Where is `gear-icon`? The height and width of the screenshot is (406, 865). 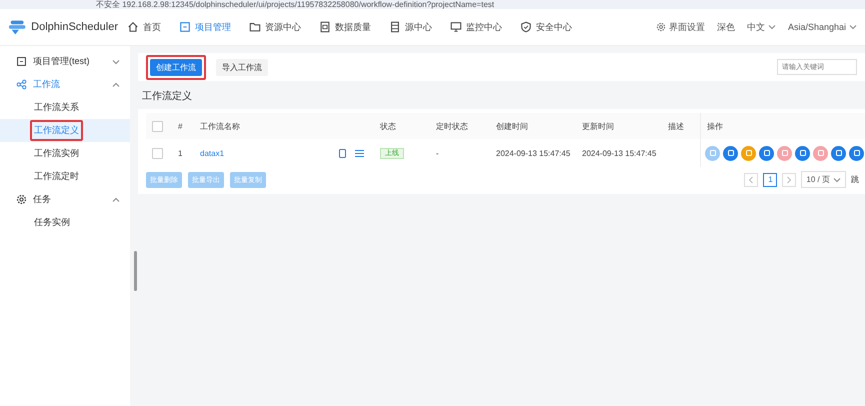
gear-icon is located at coordinates (21, 199).